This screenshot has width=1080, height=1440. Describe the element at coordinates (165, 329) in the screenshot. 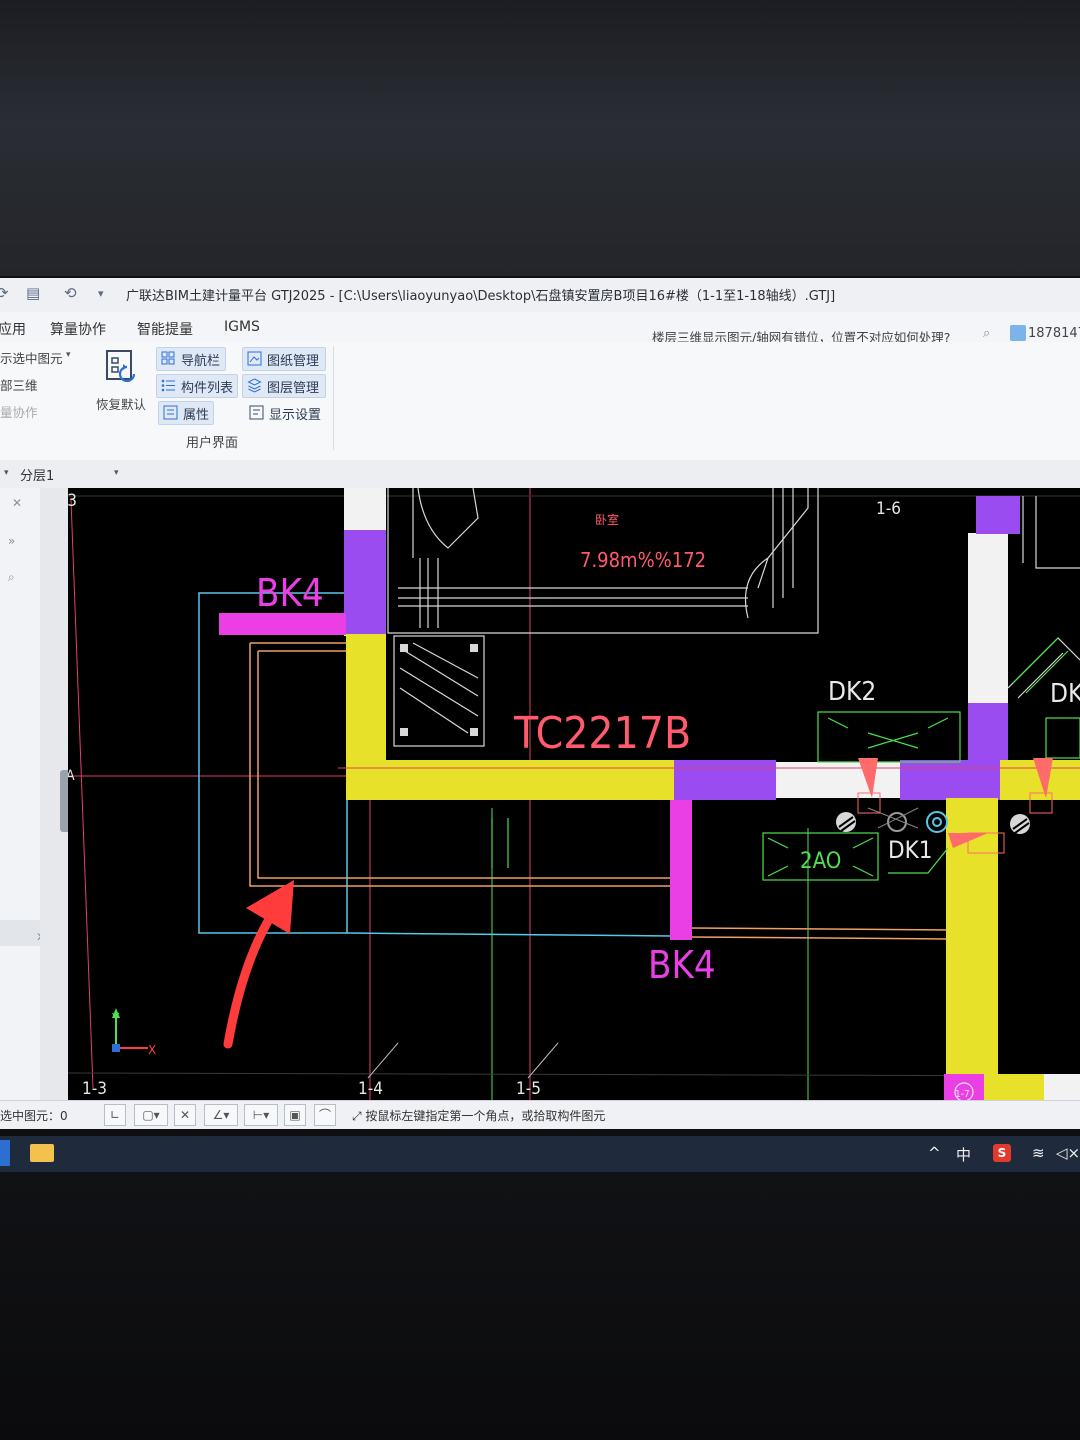

I see `menu-smart-extract: 智能提量` at that location.